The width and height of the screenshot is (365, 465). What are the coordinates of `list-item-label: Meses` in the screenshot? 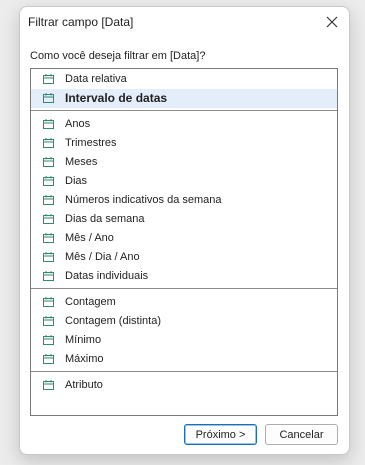 It's located at (81, 162).